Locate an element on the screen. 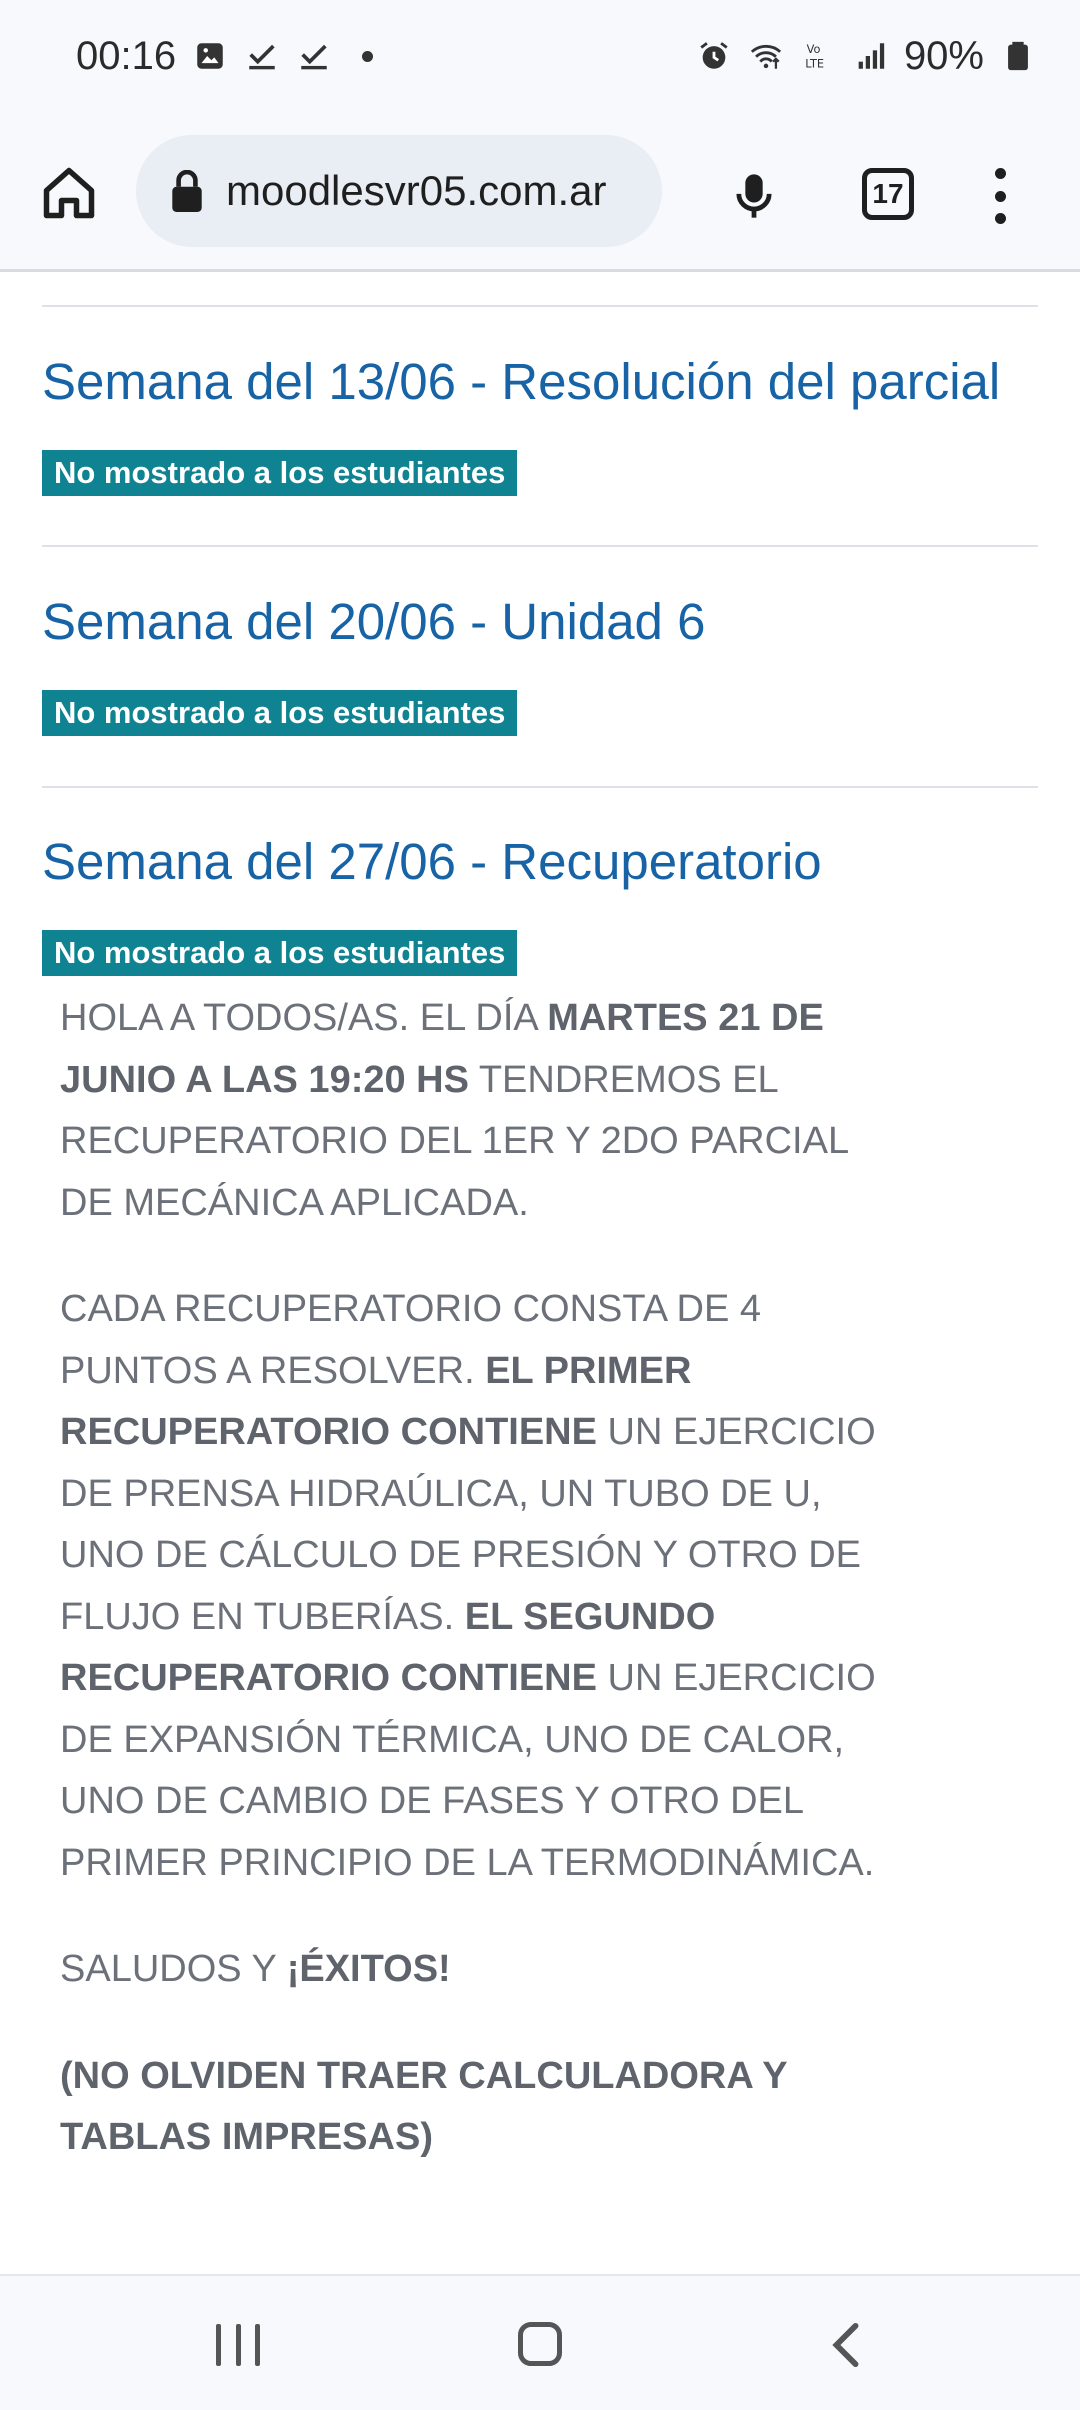  system-navigation-bar is located at coordinates (540, 2342).